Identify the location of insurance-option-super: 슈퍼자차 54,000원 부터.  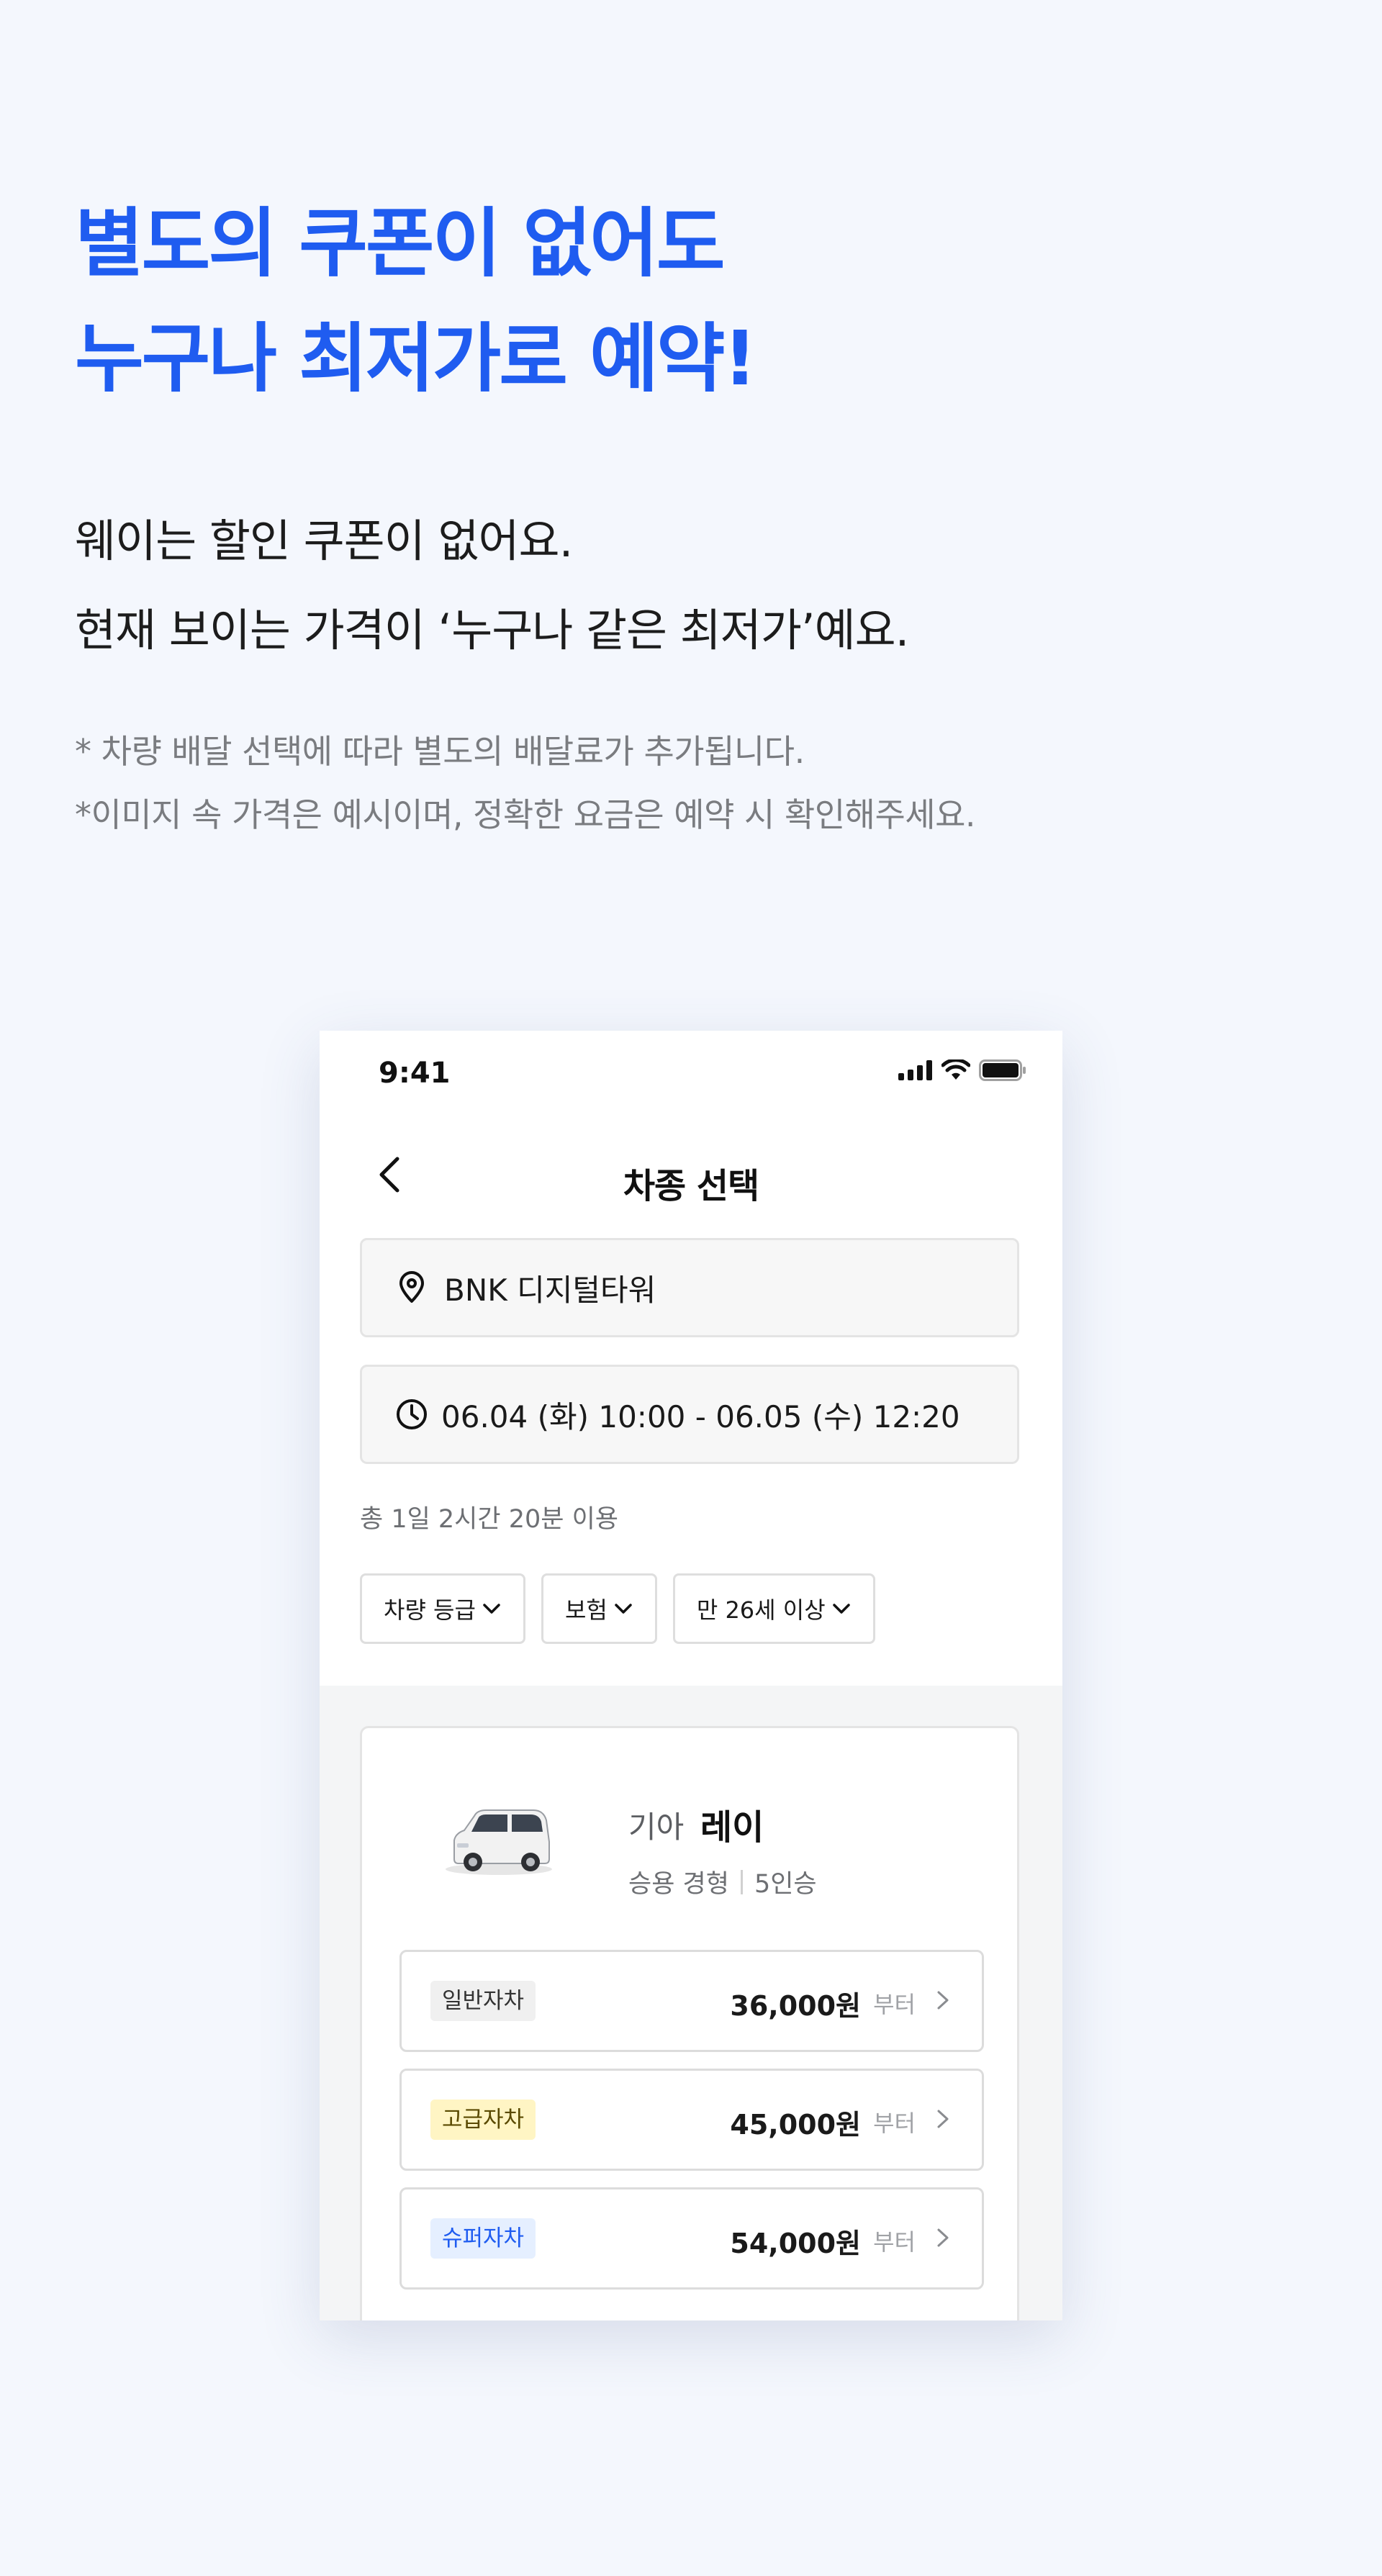
(691, 2239).